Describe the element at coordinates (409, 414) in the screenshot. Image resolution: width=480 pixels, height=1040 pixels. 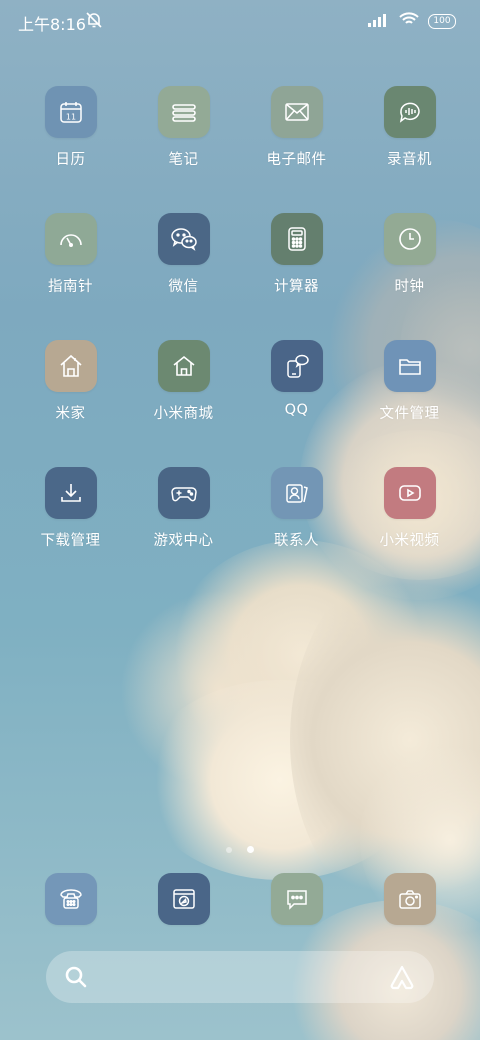
I see `app-label: 文件管理` at that location.